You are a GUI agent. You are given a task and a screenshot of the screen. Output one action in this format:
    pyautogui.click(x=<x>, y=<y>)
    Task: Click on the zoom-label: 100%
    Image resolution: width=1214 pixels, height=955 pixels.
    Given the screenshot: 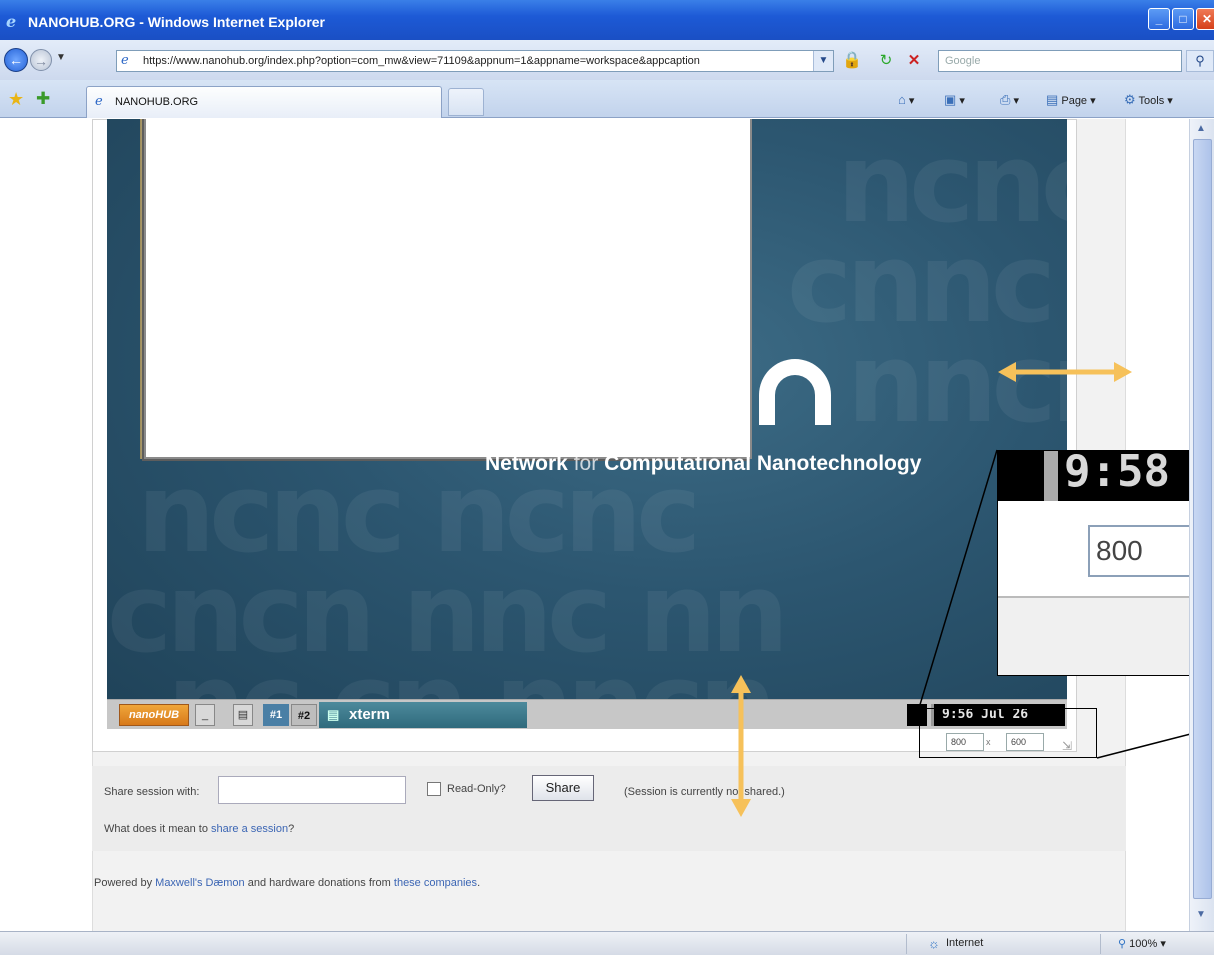 What is the action you would take?
    pyautogui.click(x=1143, y=944)
    